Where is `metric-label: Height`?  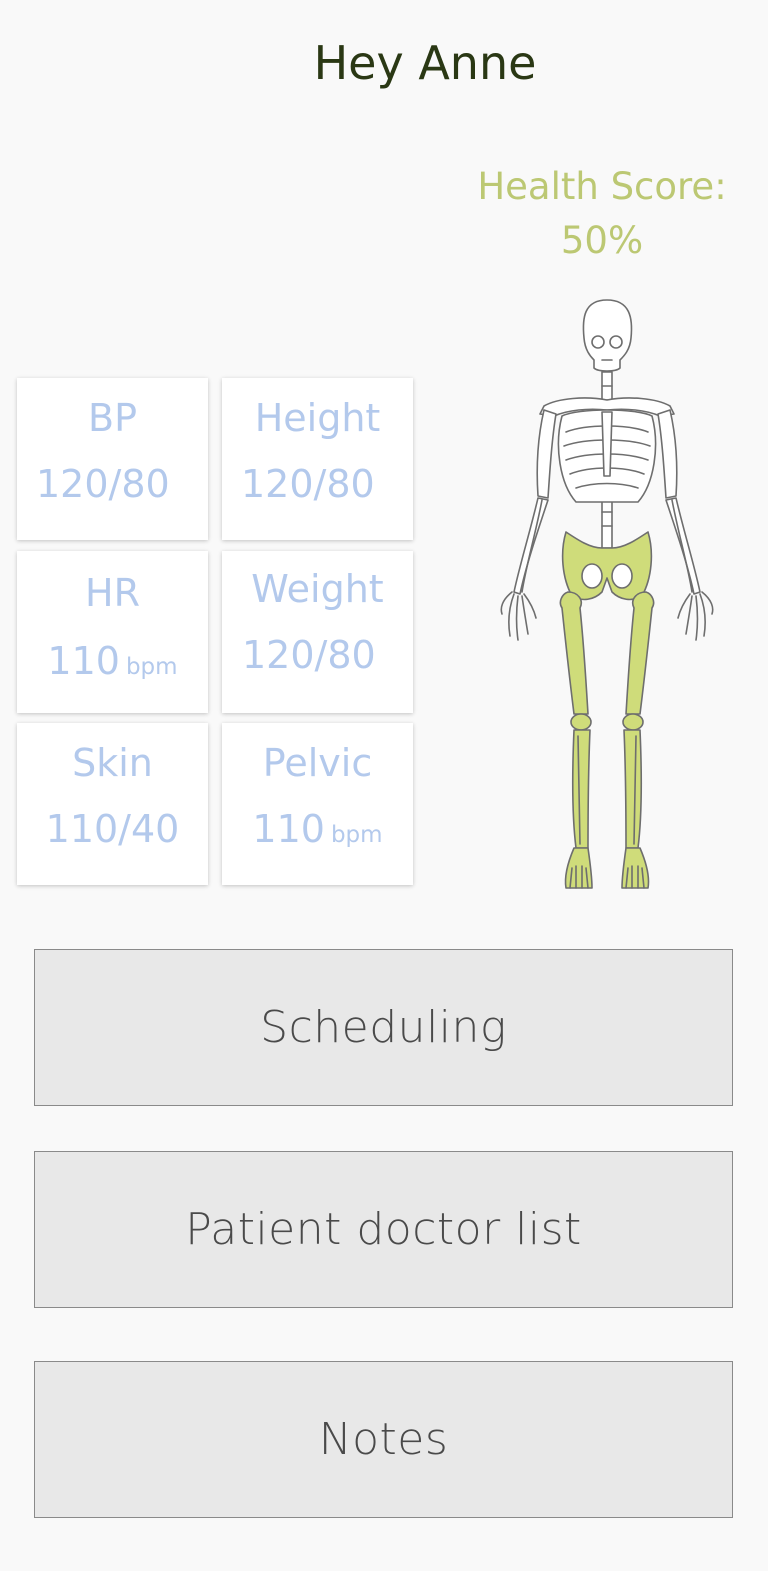 metric-label: Height is located at coordinates (317, 418).